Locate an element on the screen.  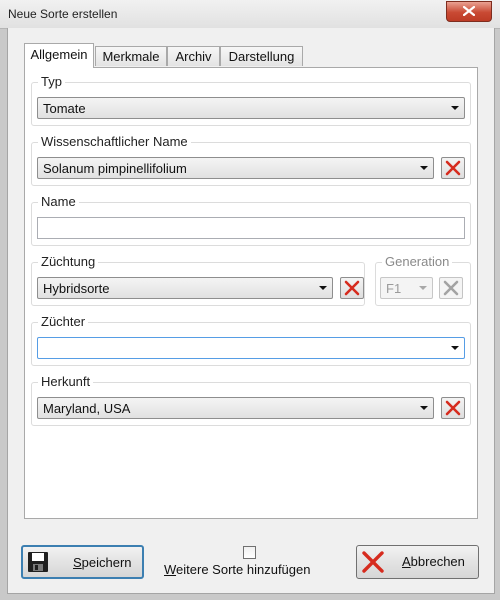
zuechter-combobox is located at coordinates (251, 348).